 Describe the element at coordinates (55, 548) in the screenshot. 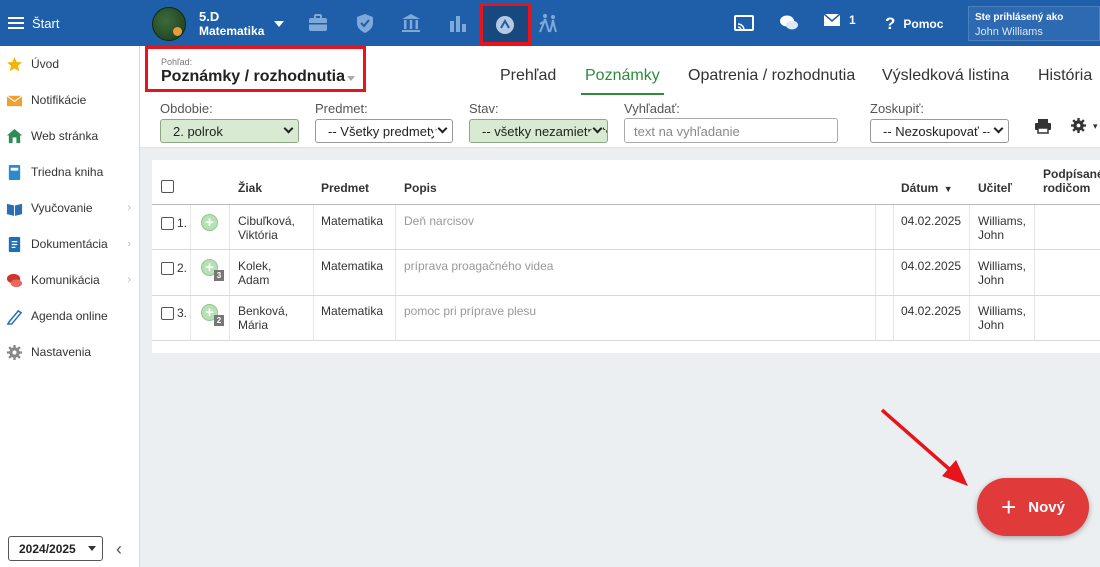

I see `school-year-select: 2024/2025` at that location.